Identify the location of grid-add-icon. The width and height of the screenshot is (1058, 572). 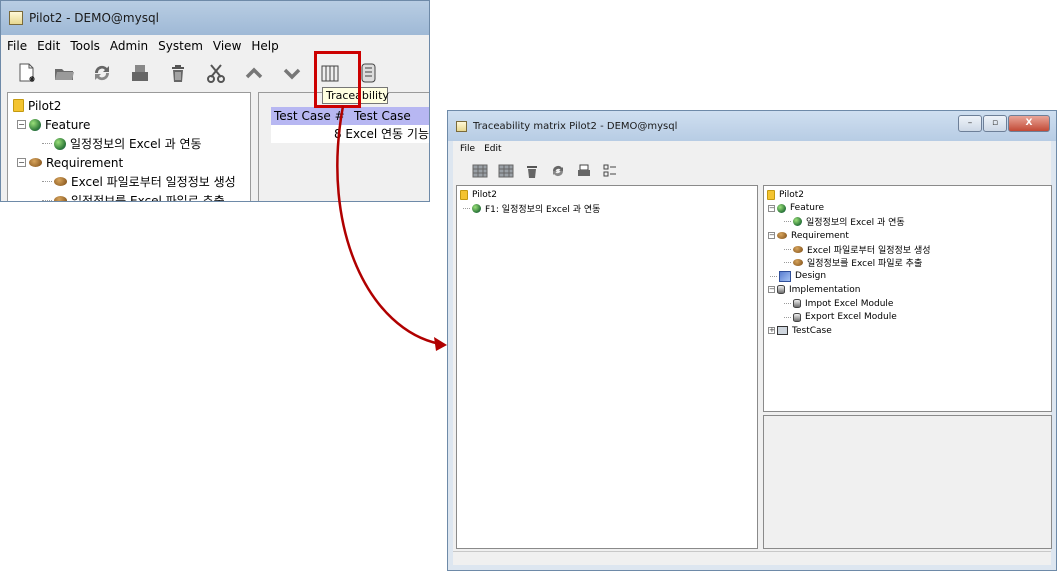
(480, 171).